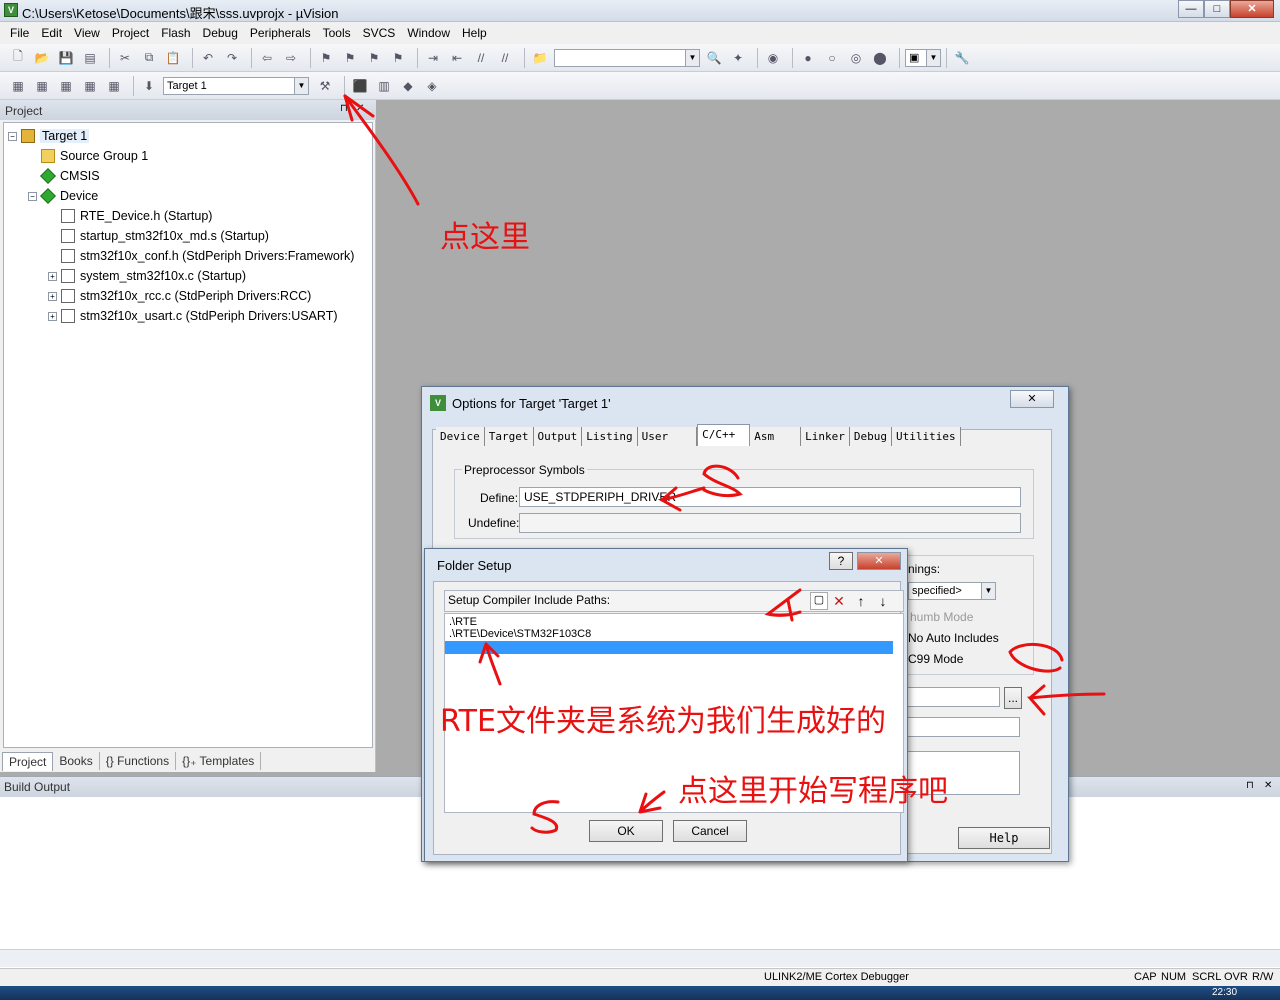 This screenshot has height=1000, width=1280. Describe the element at coordinates (738, 58) in the screenshot. I see `incremental-find-icon: ✦` at that location.